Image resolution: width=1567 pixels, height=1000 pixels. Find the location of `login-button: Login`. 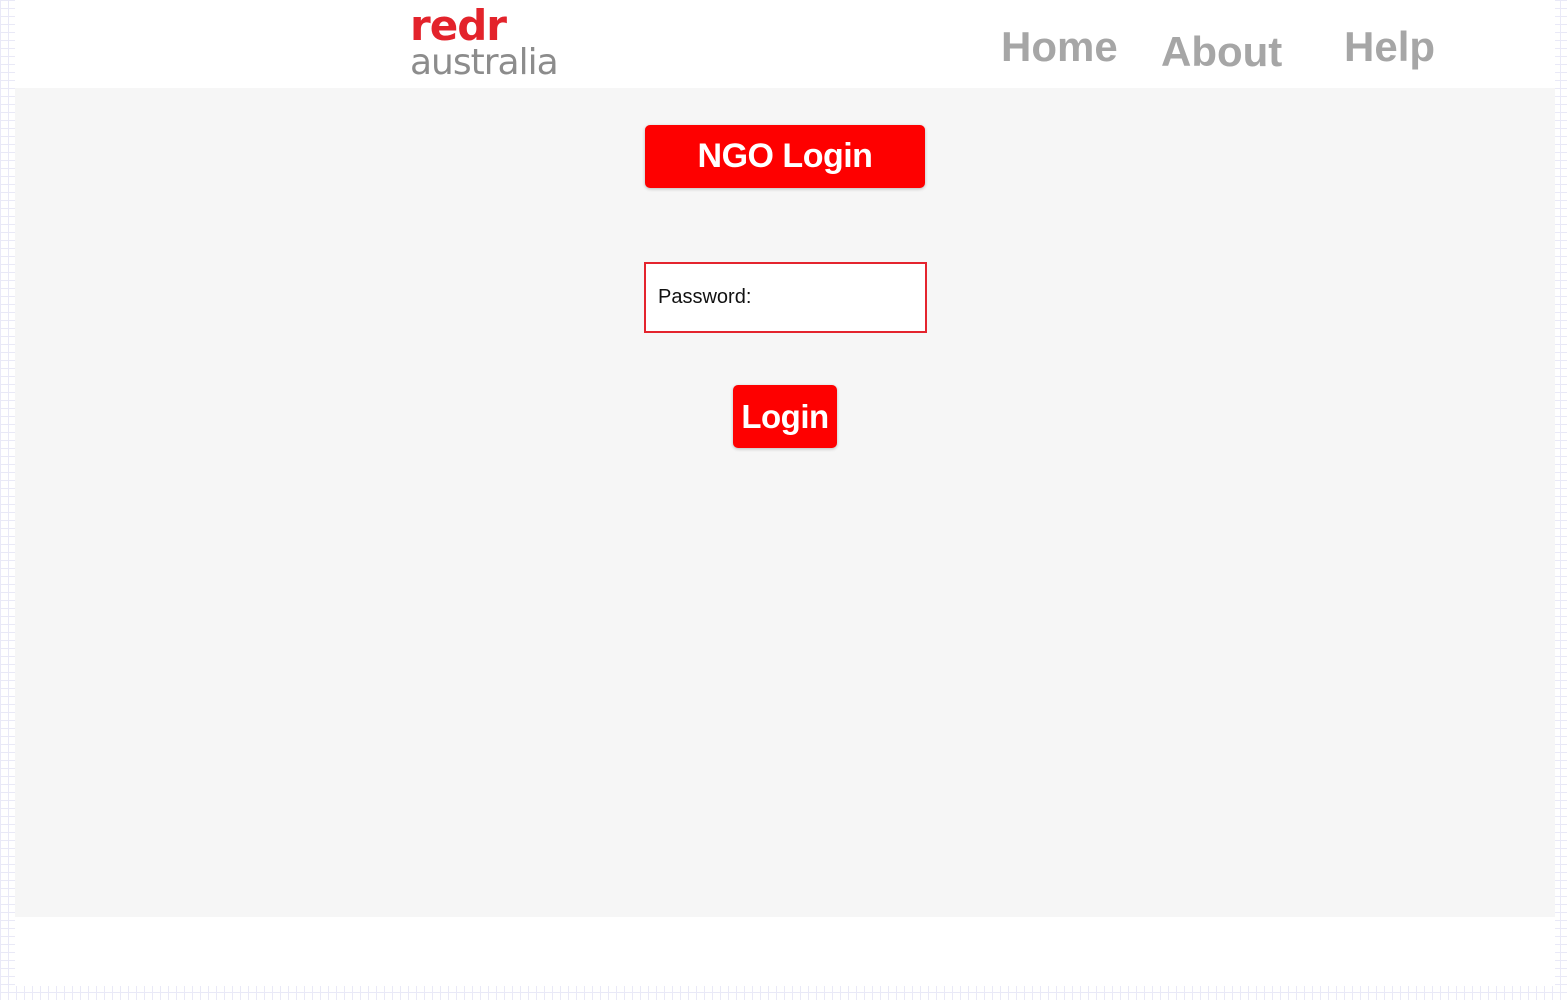

login-button: Login is located at coordinates (785, 416).